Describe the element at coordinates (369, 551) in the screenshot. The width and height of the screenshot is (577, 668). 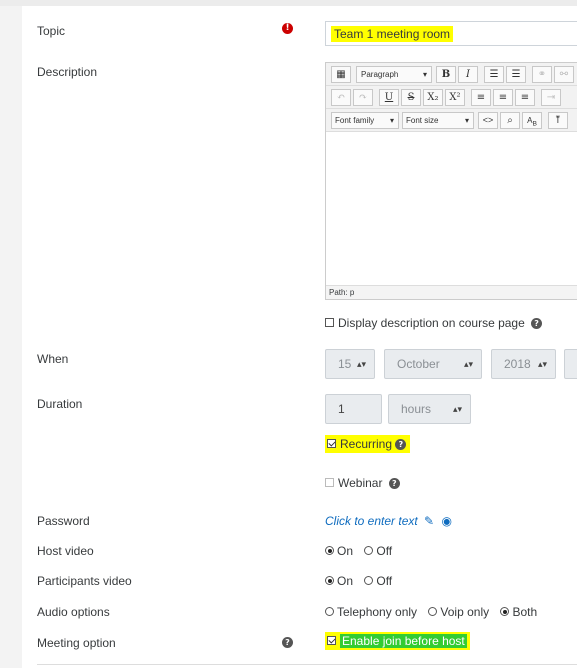
I see `host-video-off-radio` at that location.